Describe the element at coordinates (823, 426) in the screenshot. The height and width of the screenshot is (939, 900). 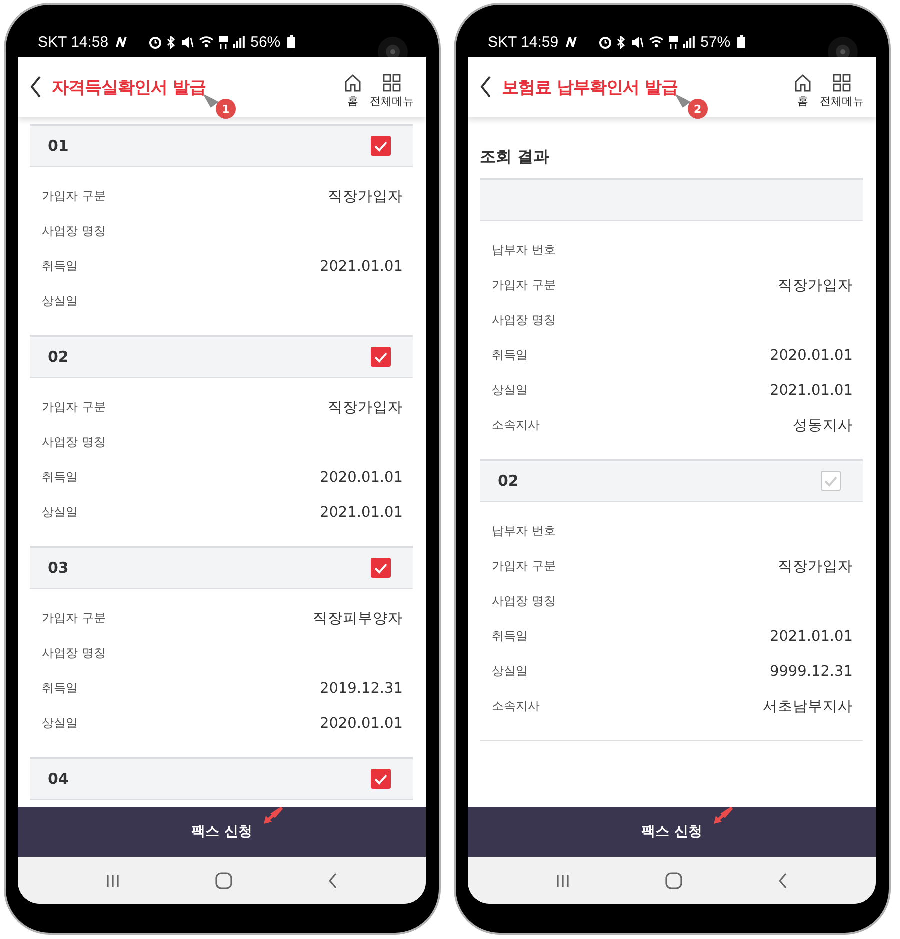
I see `field-value: 성동지사` at that location.